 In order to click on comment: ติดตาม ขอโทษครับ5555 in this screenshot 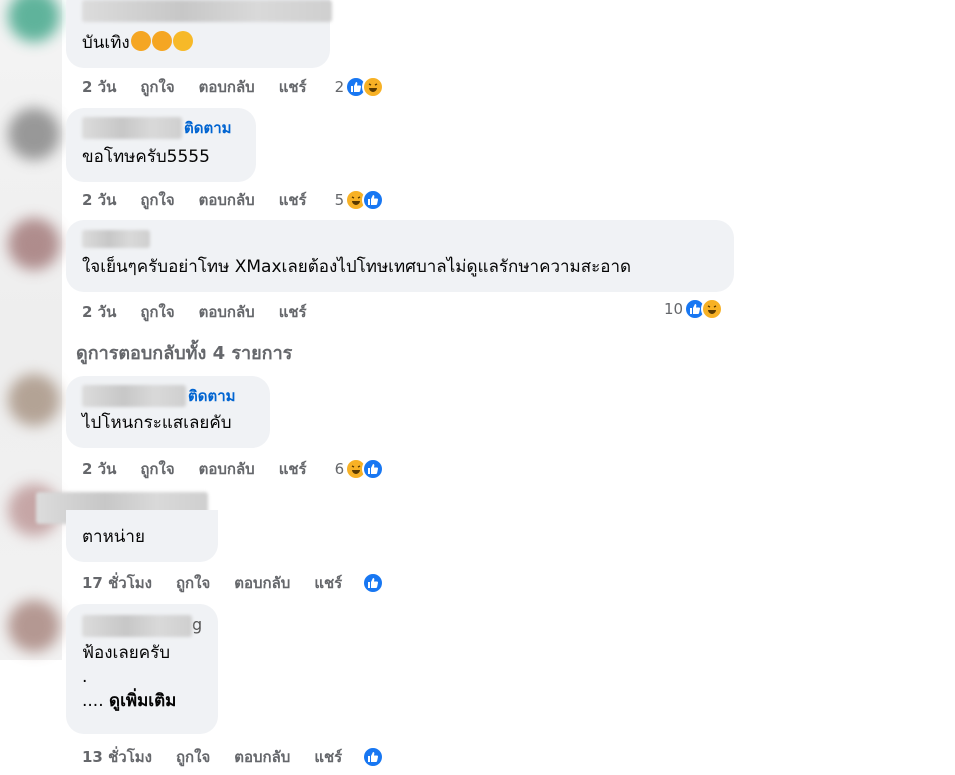, I will do `click(161, 145)`.